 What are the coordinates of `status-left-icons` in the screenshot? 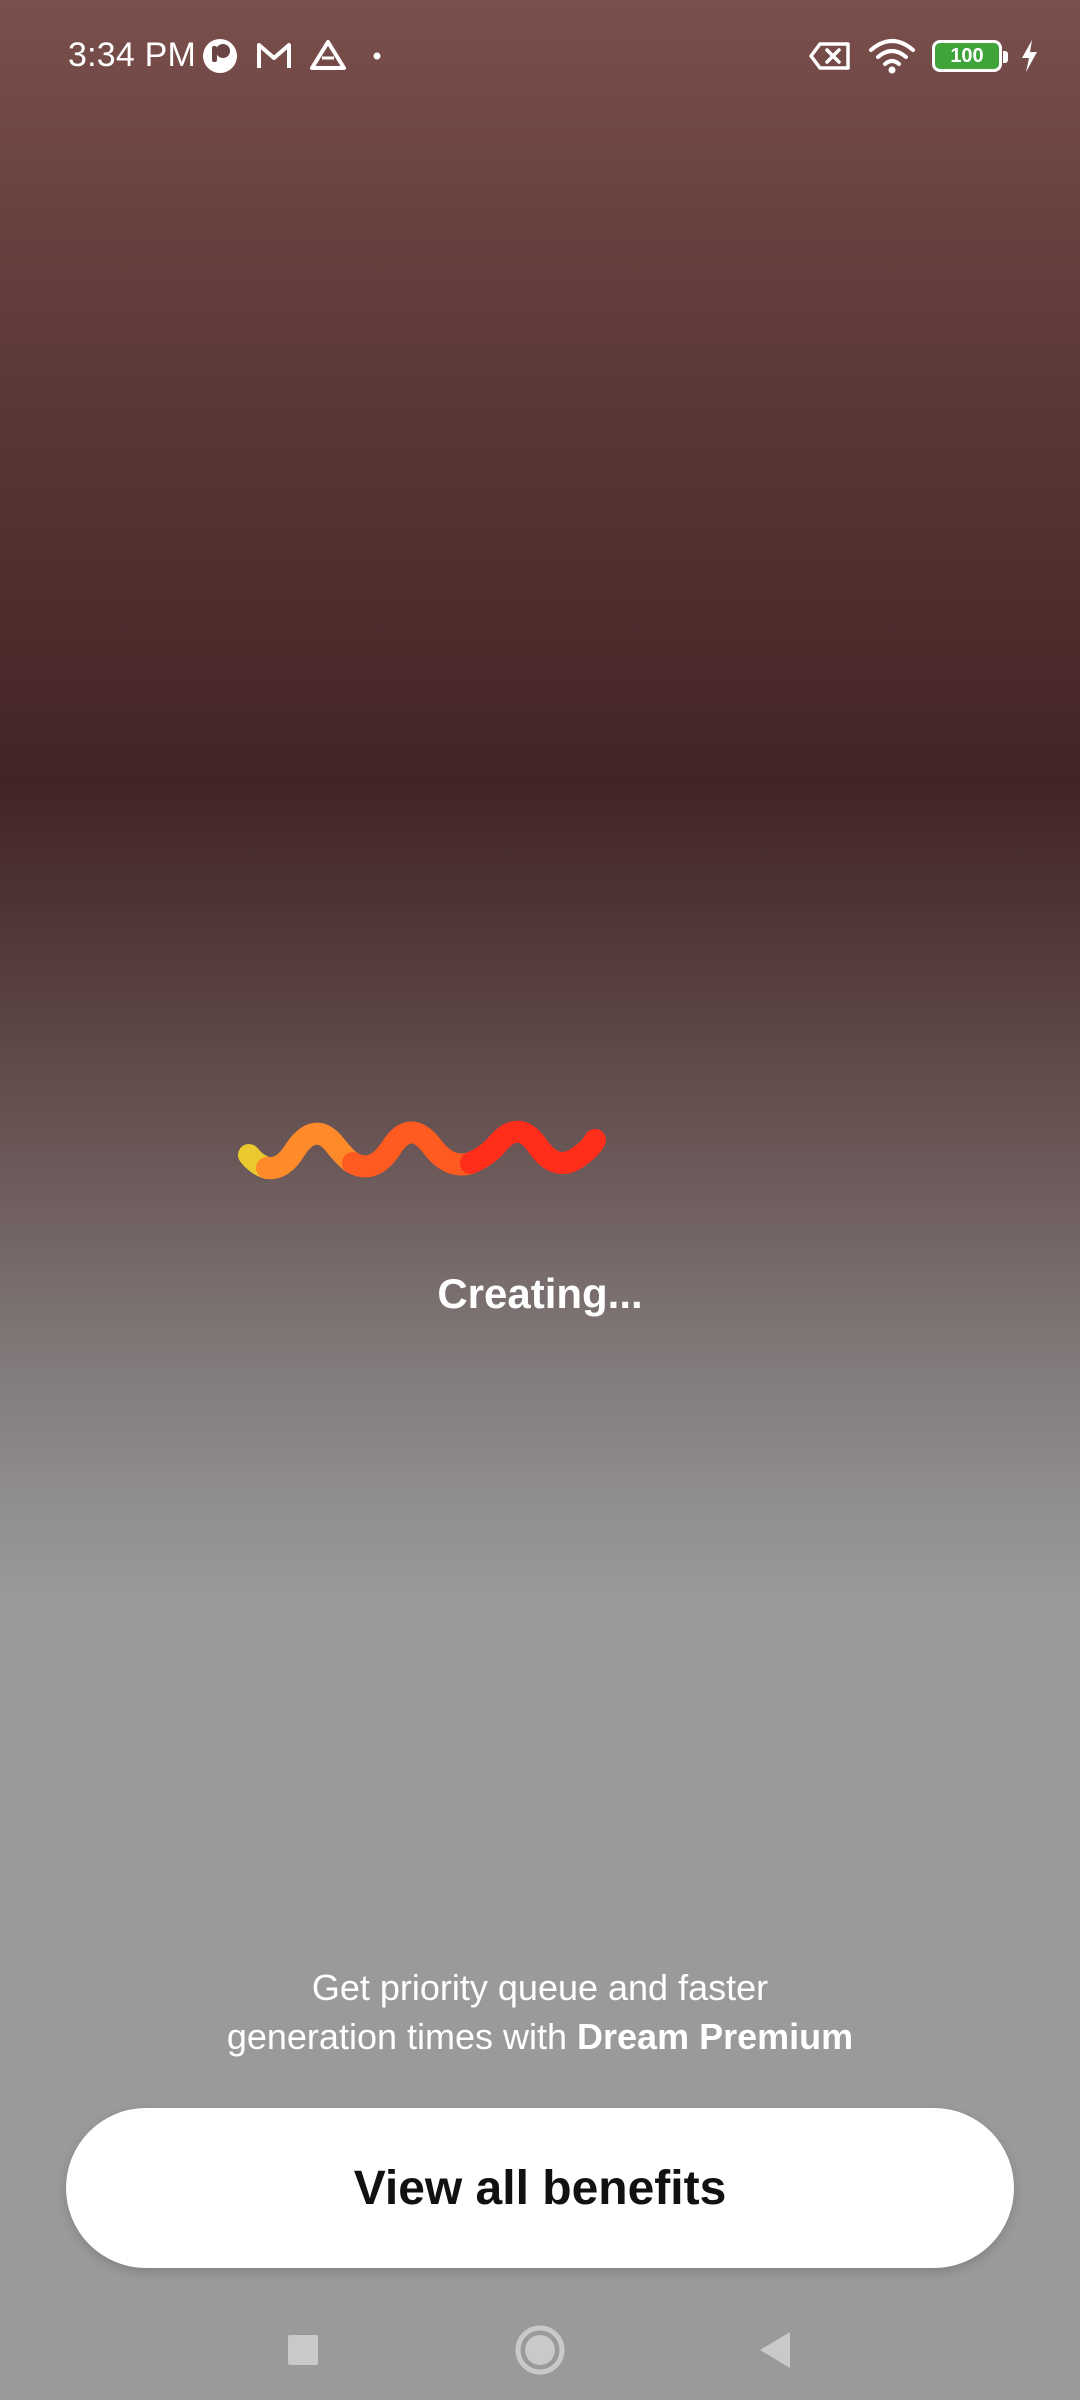 It's located at (296, 56).